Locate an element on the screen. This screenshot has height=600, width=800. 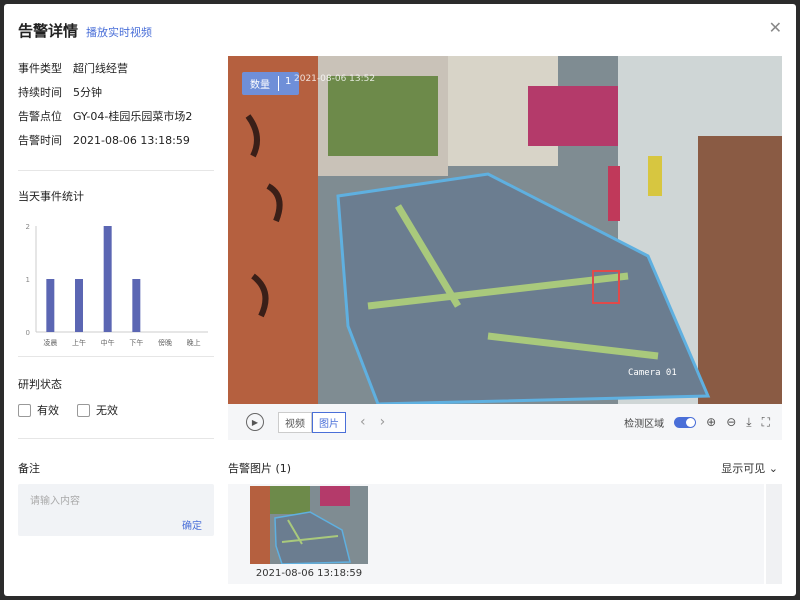
alarm-images-header: 告警图片 (1) is located at coordinates (259, 468).